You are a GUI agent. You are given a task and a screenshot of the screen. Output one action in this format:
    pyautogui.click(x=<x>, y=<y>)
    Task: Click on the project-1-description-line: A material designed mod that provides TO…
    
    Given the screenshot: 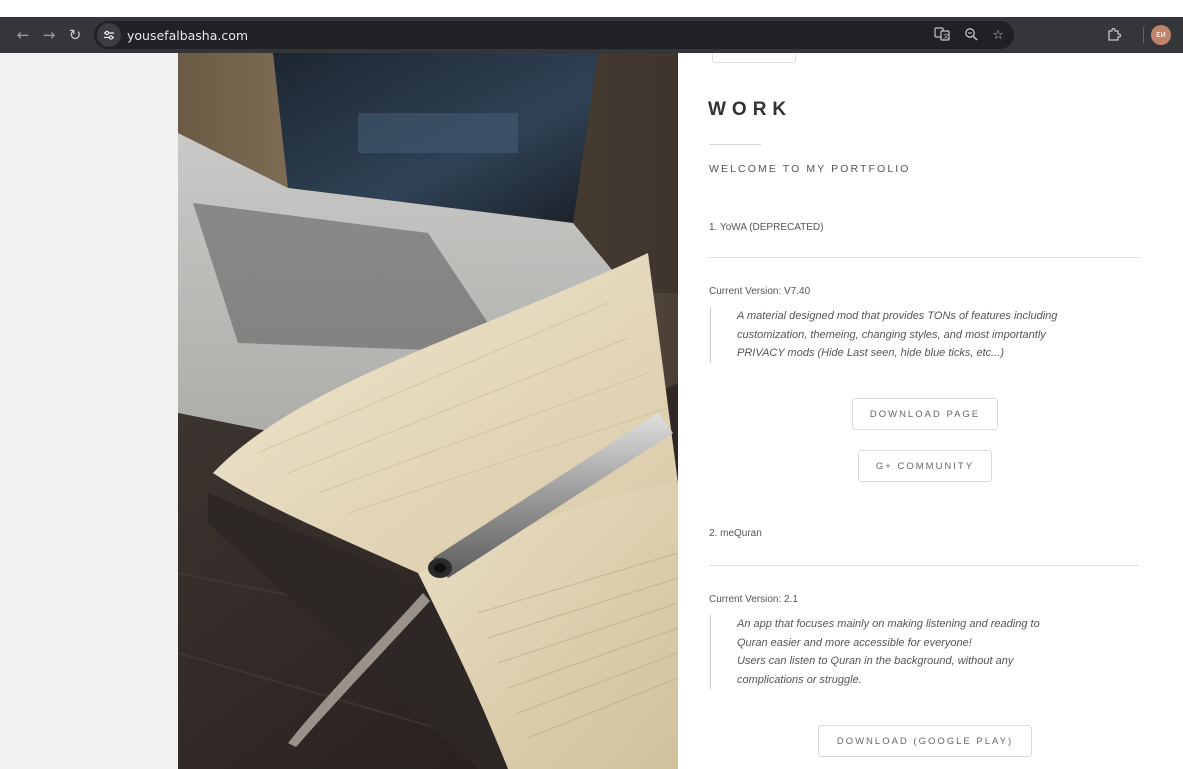 What is the action you would take?
    pyautogui.click(x=897, y=316)
    